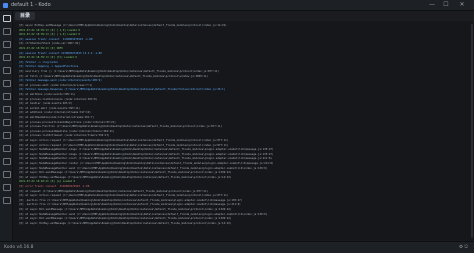 The image size is (474, 253). What do you see at coordinates (7, 148) in the screenshot?
I see `history-icon` at bounding box center [7, 148].